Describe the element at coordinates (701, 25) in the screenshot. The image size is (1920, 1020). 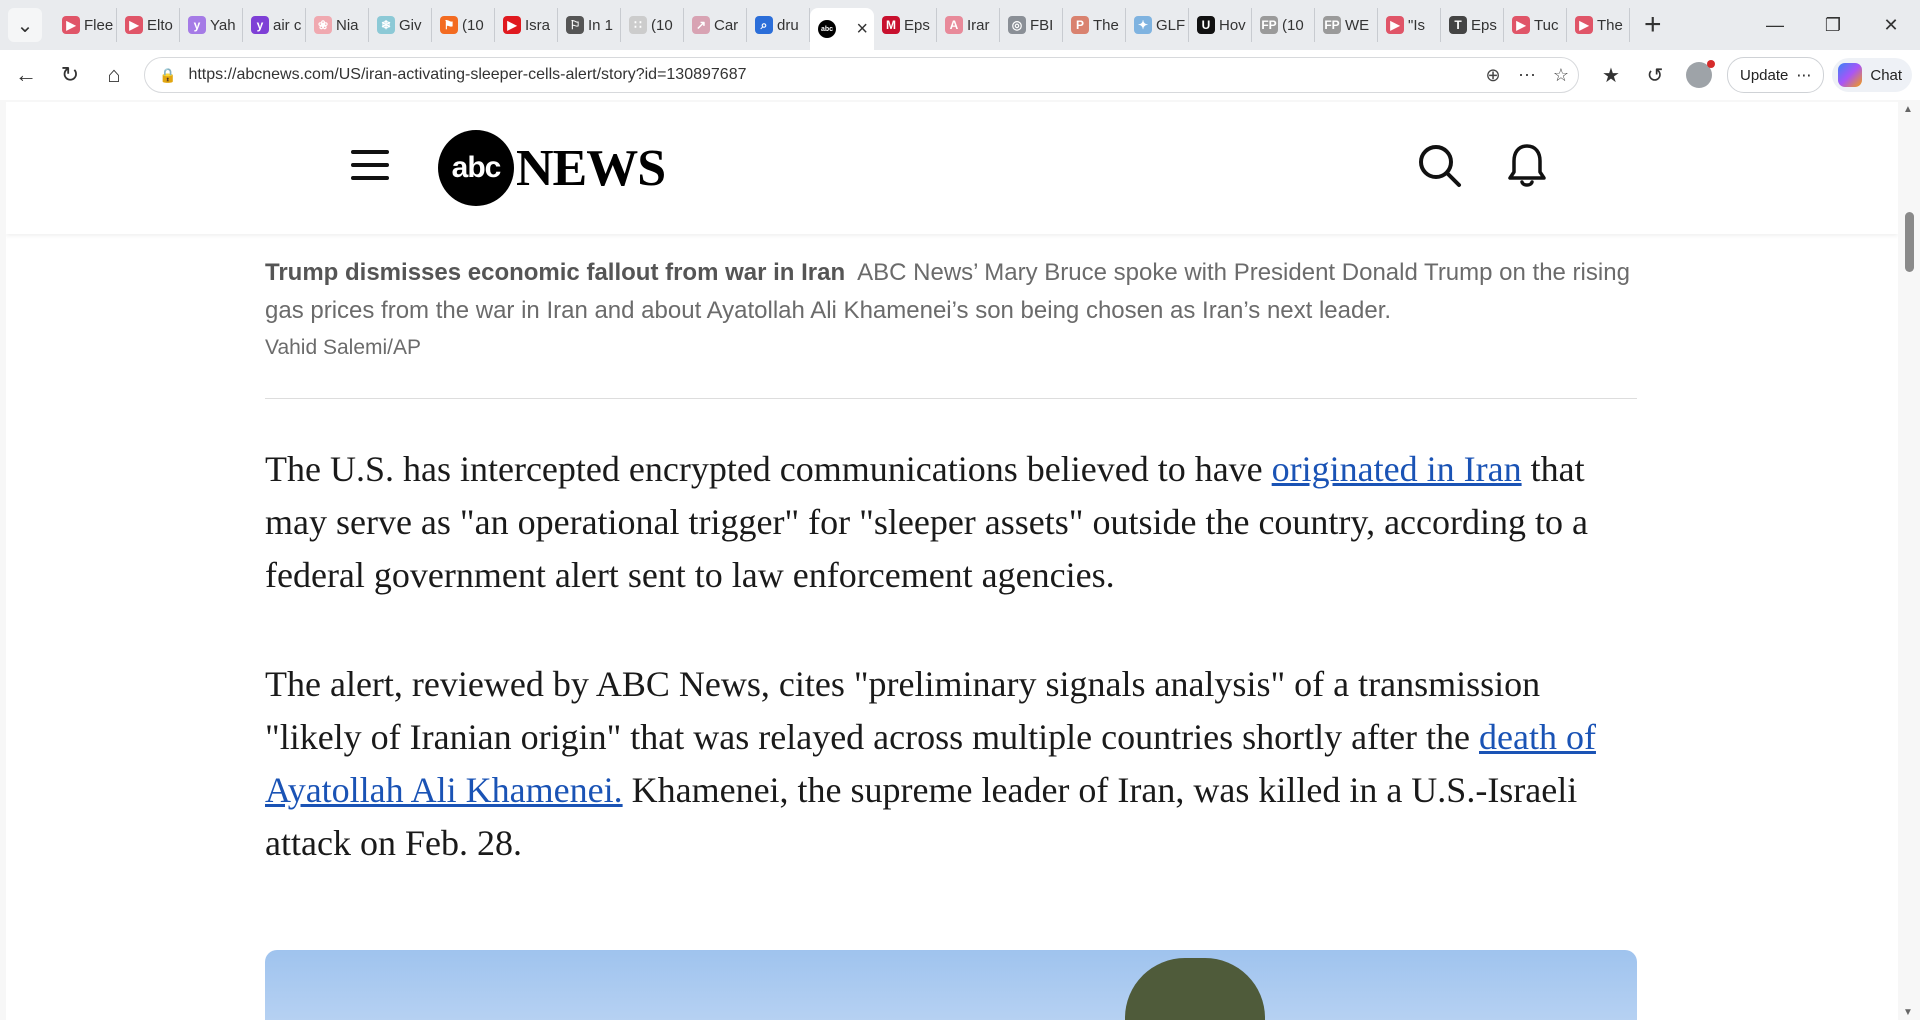
I see `rocket-icon: ↗` at that location.